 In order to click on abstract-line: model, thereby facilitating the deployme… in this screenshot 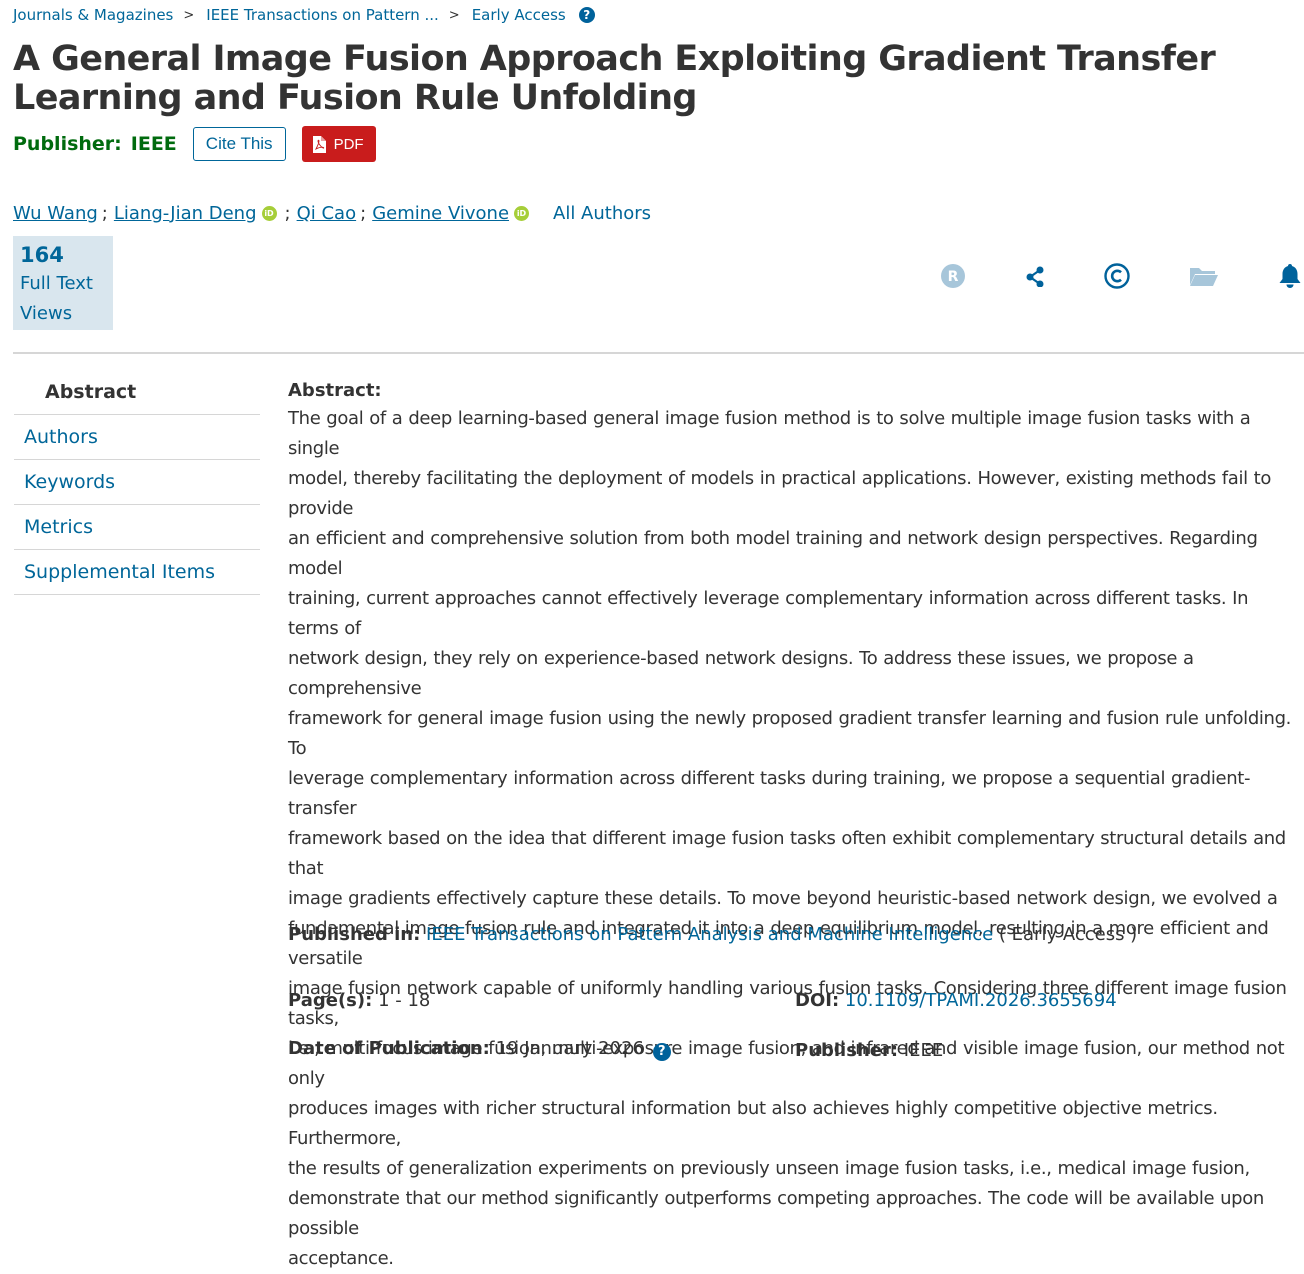, I will do `click(779, 493)`.